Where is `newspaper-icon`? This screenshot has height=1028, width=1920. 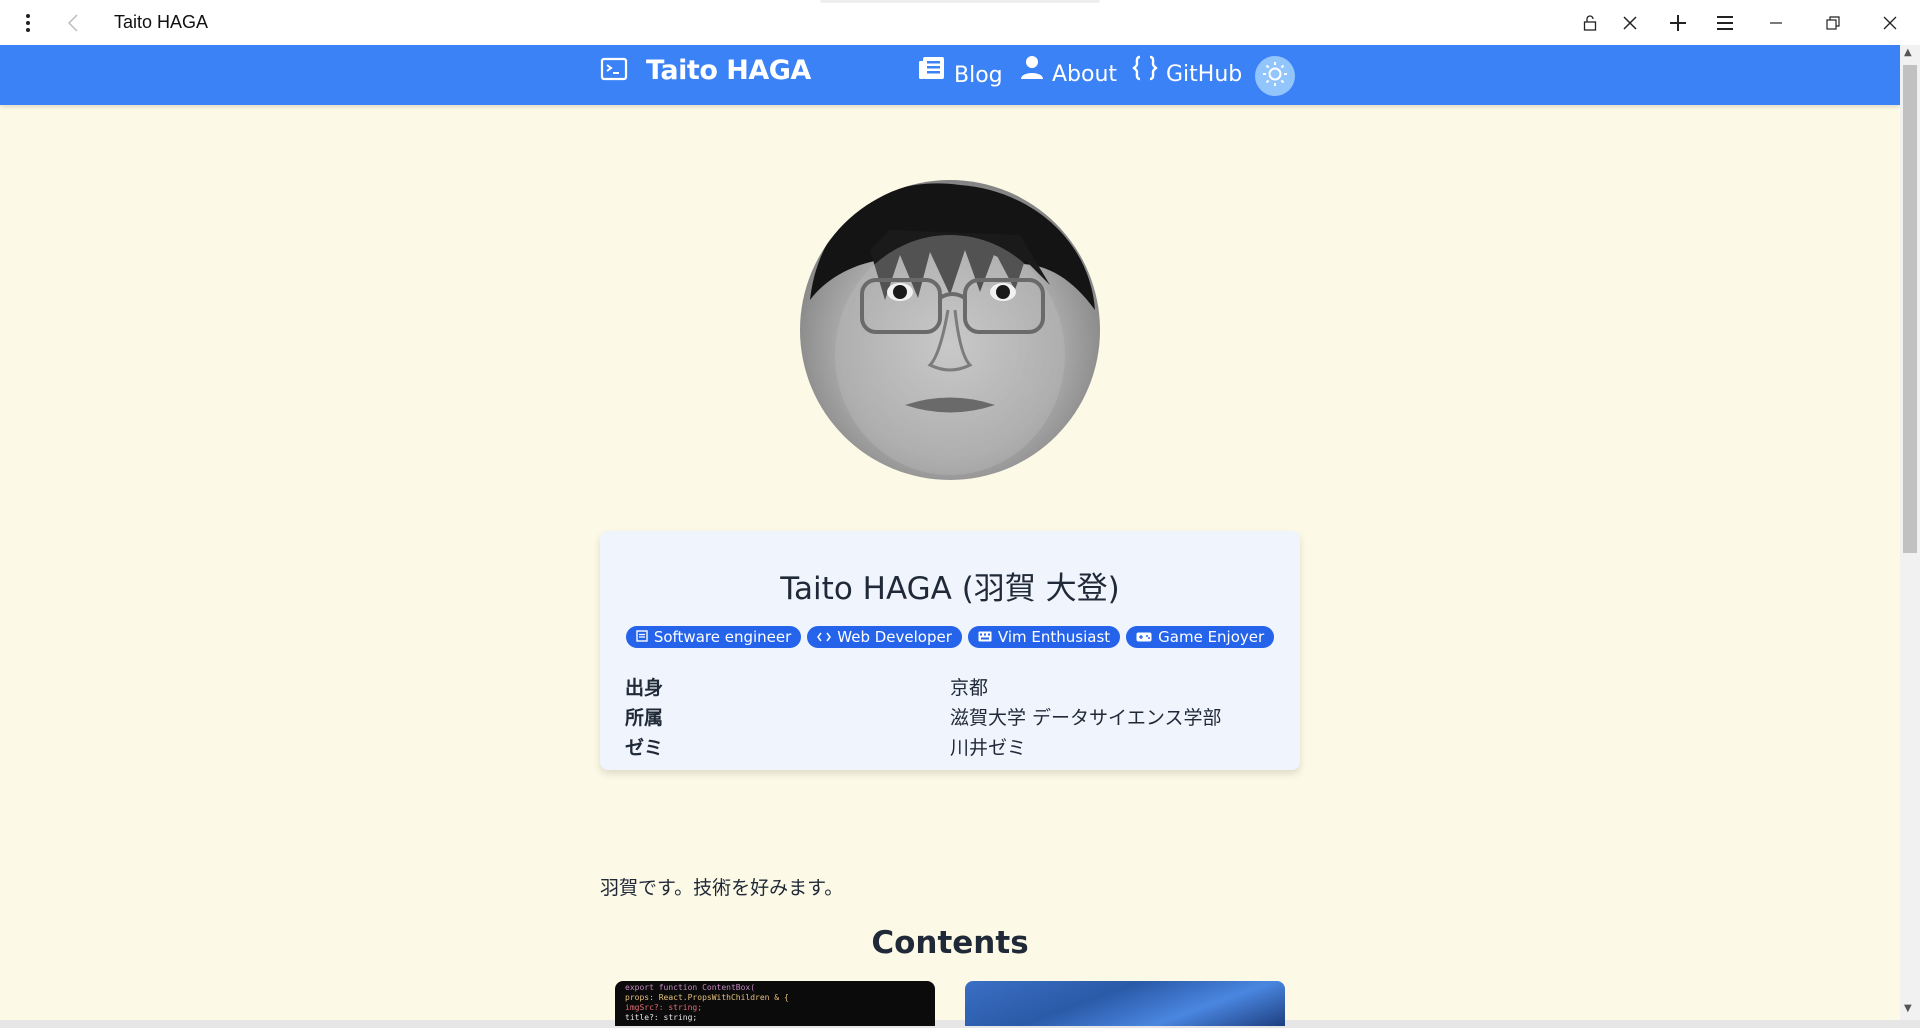 newspaper-icon is located at coordinates (932, 72).